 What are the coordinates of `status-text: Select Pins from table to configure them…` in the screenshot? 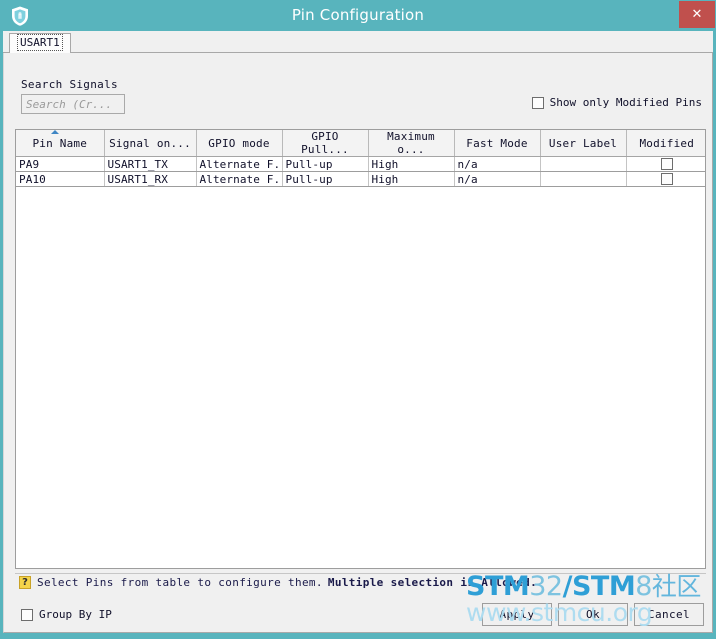 It's located at (180, 582).